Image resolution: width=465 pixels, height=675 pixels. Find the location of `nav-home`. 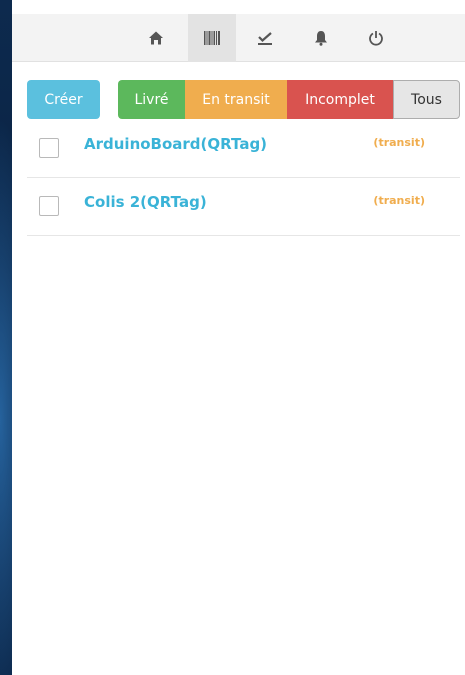

nav-home is located at coordinates (156, 38).